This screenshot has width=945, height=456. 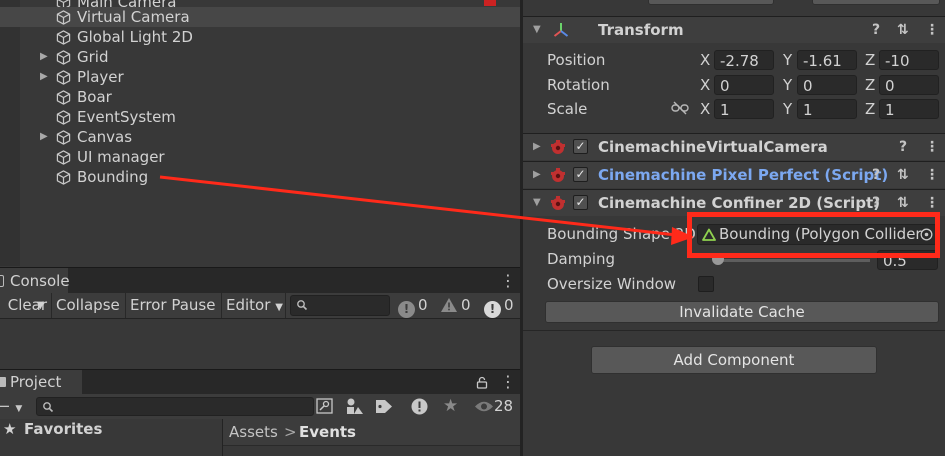 I want to click on tab-console-label: Console, so click(x=40, y=281).